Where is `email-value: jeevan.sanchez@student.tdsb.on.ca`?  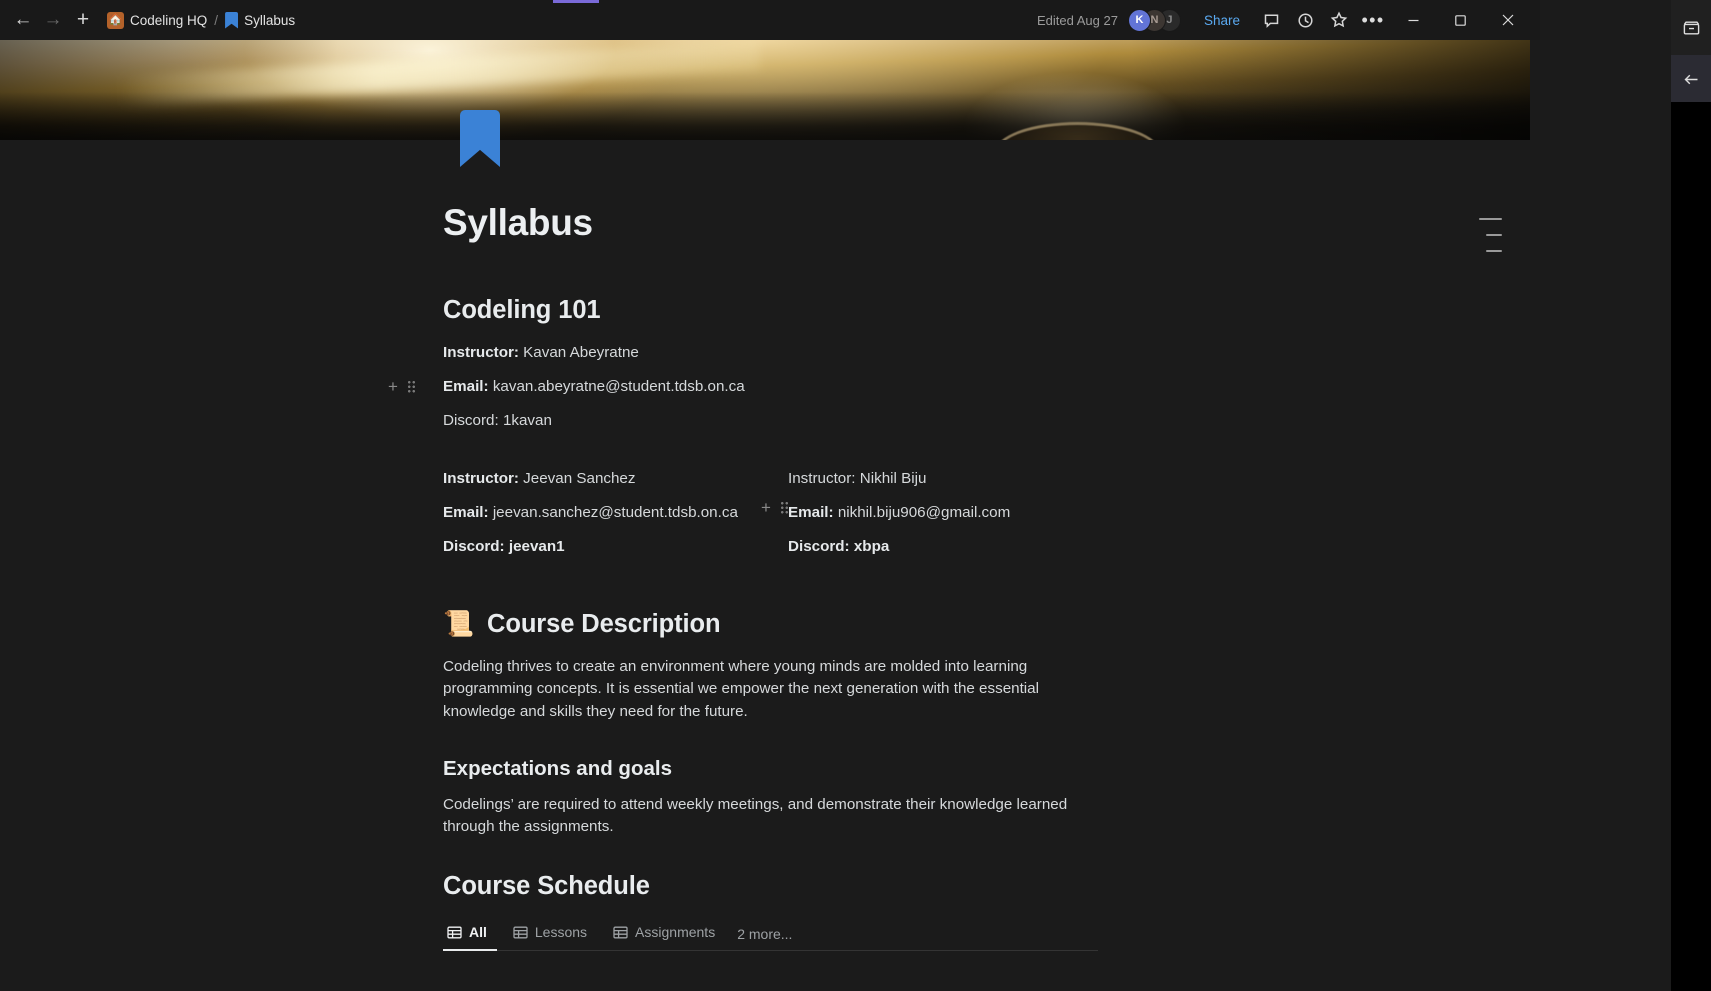
email-value: jeevan.sanchez@student.tdsb.on.ca is located at coordinates (615, 513).